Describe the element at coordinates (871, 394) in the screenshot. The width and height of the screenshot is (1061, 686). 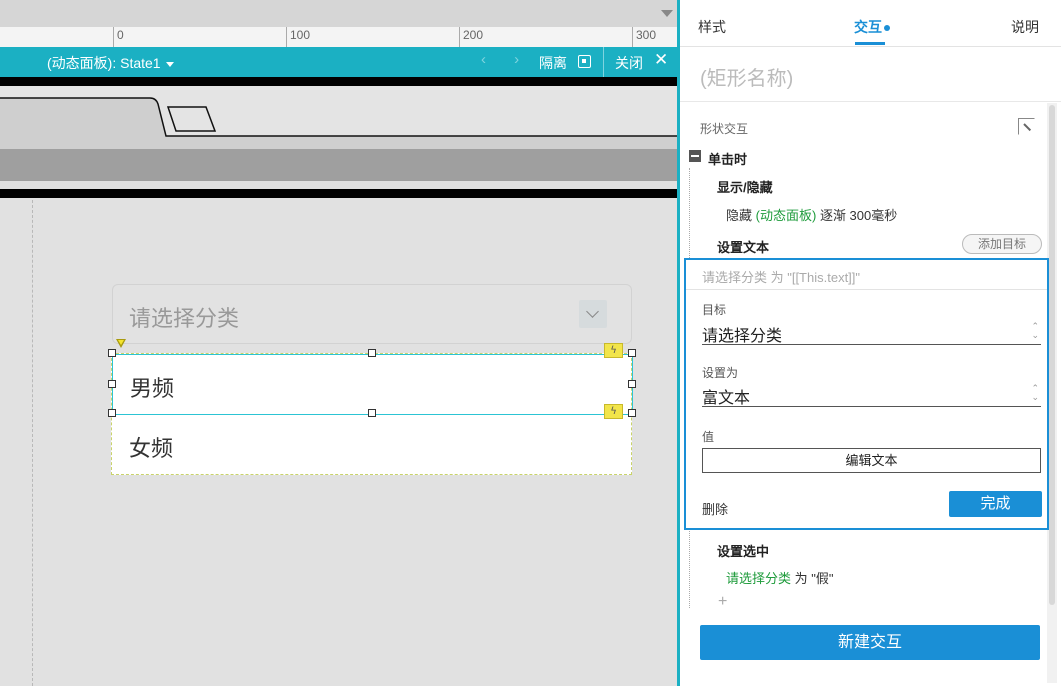
I see `set-as-select: 富文本 ⌃ ⌄` at that location.